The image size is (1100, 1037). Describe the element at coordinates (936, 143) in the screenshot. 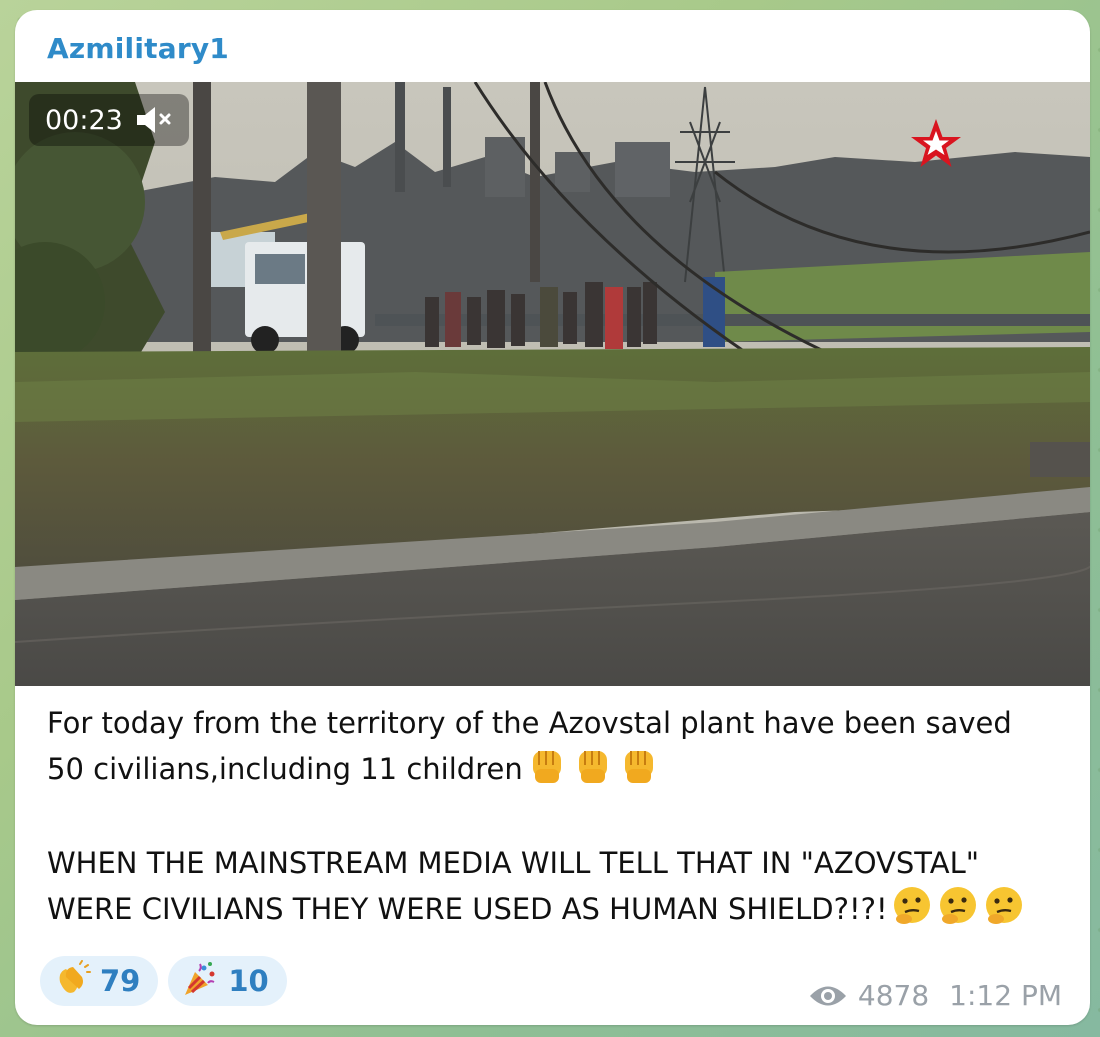

I see `red-star-logo` at that location.